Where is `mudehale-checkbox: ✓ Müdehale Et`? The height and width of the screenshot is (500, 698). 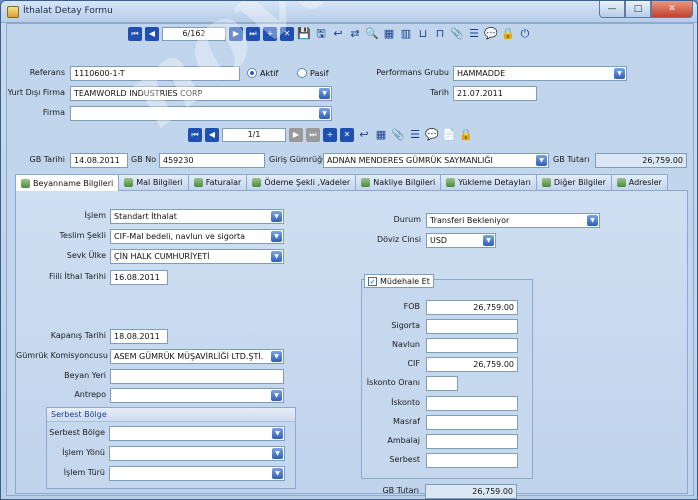
mudehale-checkbox: ✓ Müdehale Et is located at coordinates (399, 281).